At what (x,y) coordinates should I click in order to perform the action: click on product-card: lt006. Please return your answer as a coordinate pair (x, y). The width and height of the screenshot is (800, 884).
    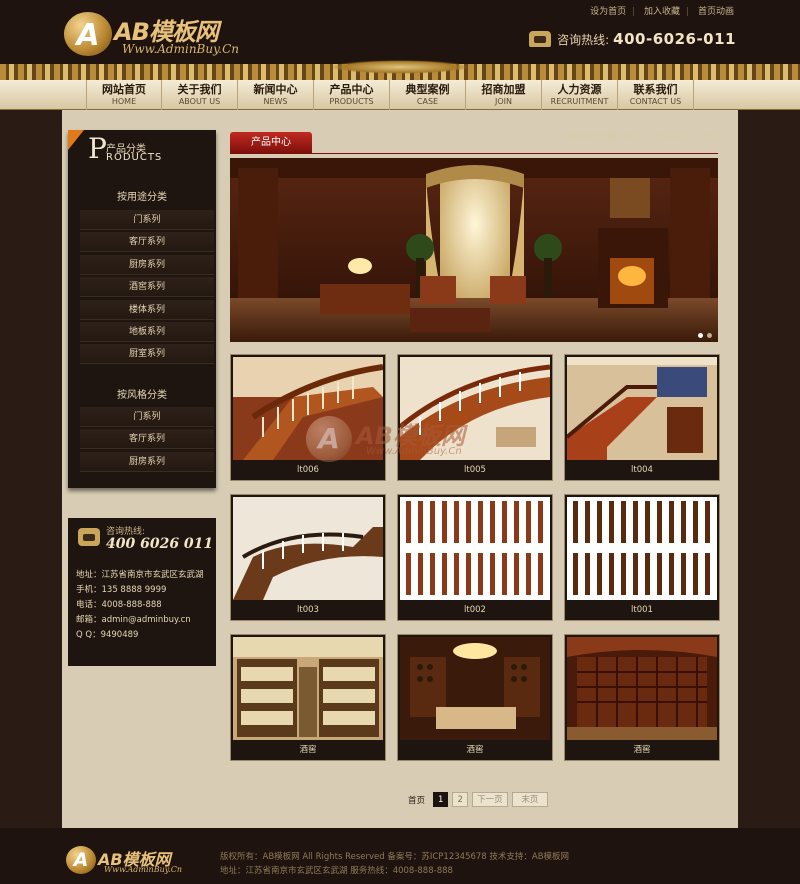
    Looking at the image, I should click on (308, 417).